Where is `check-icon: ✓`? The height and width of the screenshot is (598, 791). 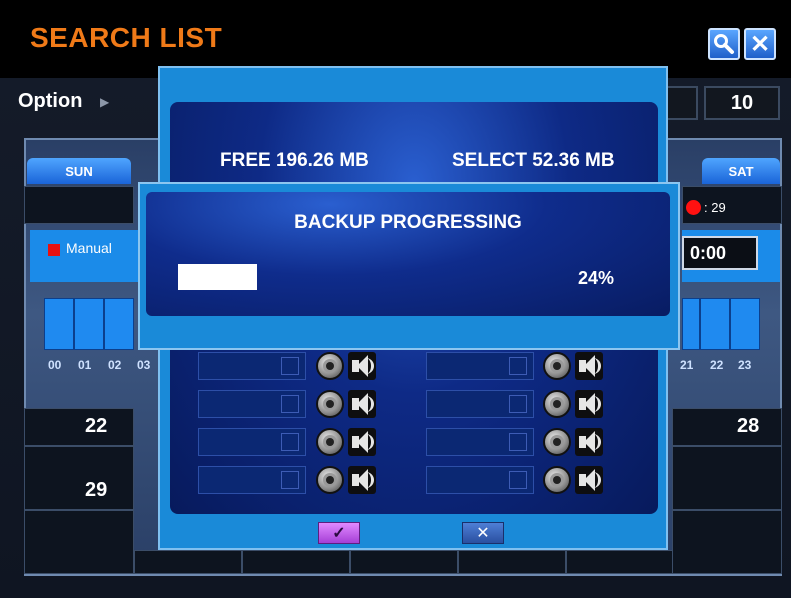 check-icon: ✓ is located at coordinates (339, 533).